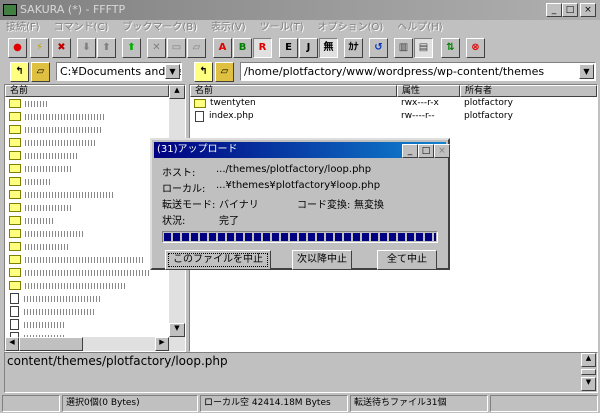 This screenshot has width=600, height=413. What do you see at coordinates (95, 344) in the screenshot?
I see `local-horizontal-scrollbar: ◀ ▶` at bounding box center [95, 344].